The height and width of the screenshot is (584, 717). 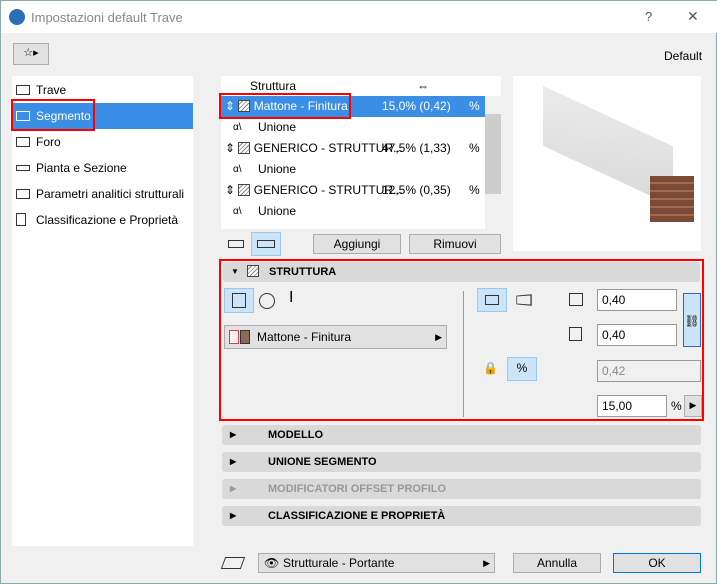 What do you see at coordinates (272, 563) in the screenshot?
I see `eye-icon: 👁` at bounding box center [272, 563].